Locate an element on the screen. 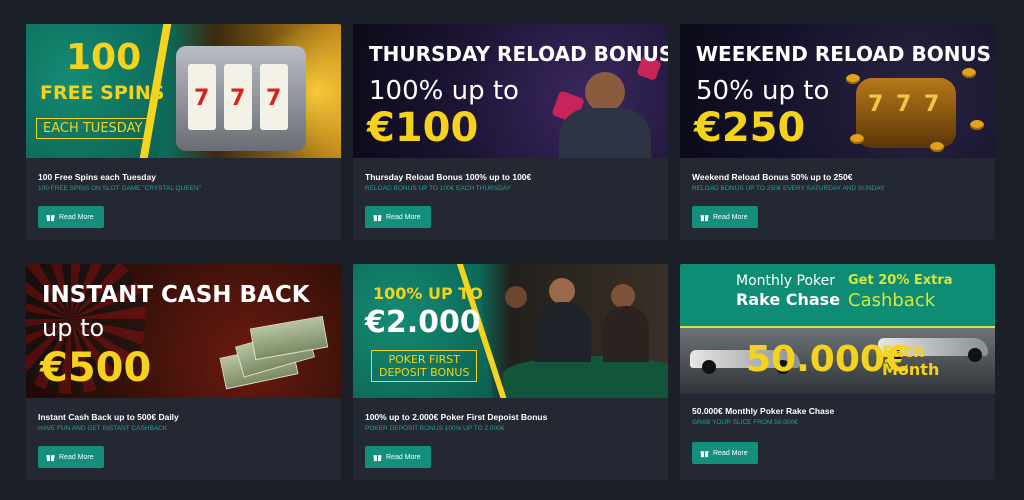  cash-stack-image is located at coordinates (289, 338).